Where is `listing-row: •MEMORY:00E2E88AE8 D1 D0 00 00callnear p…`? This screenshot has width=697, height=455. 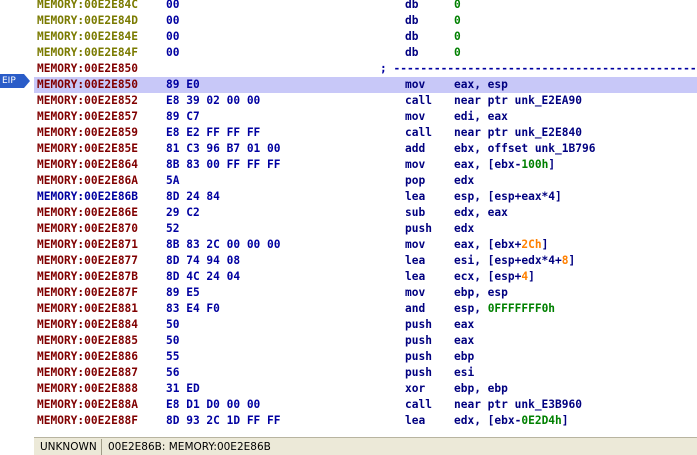
listing-row: •MEMORY:00E2E88AE8 D1 D0 00 00callnear p… is located at coordinates (365, 405).